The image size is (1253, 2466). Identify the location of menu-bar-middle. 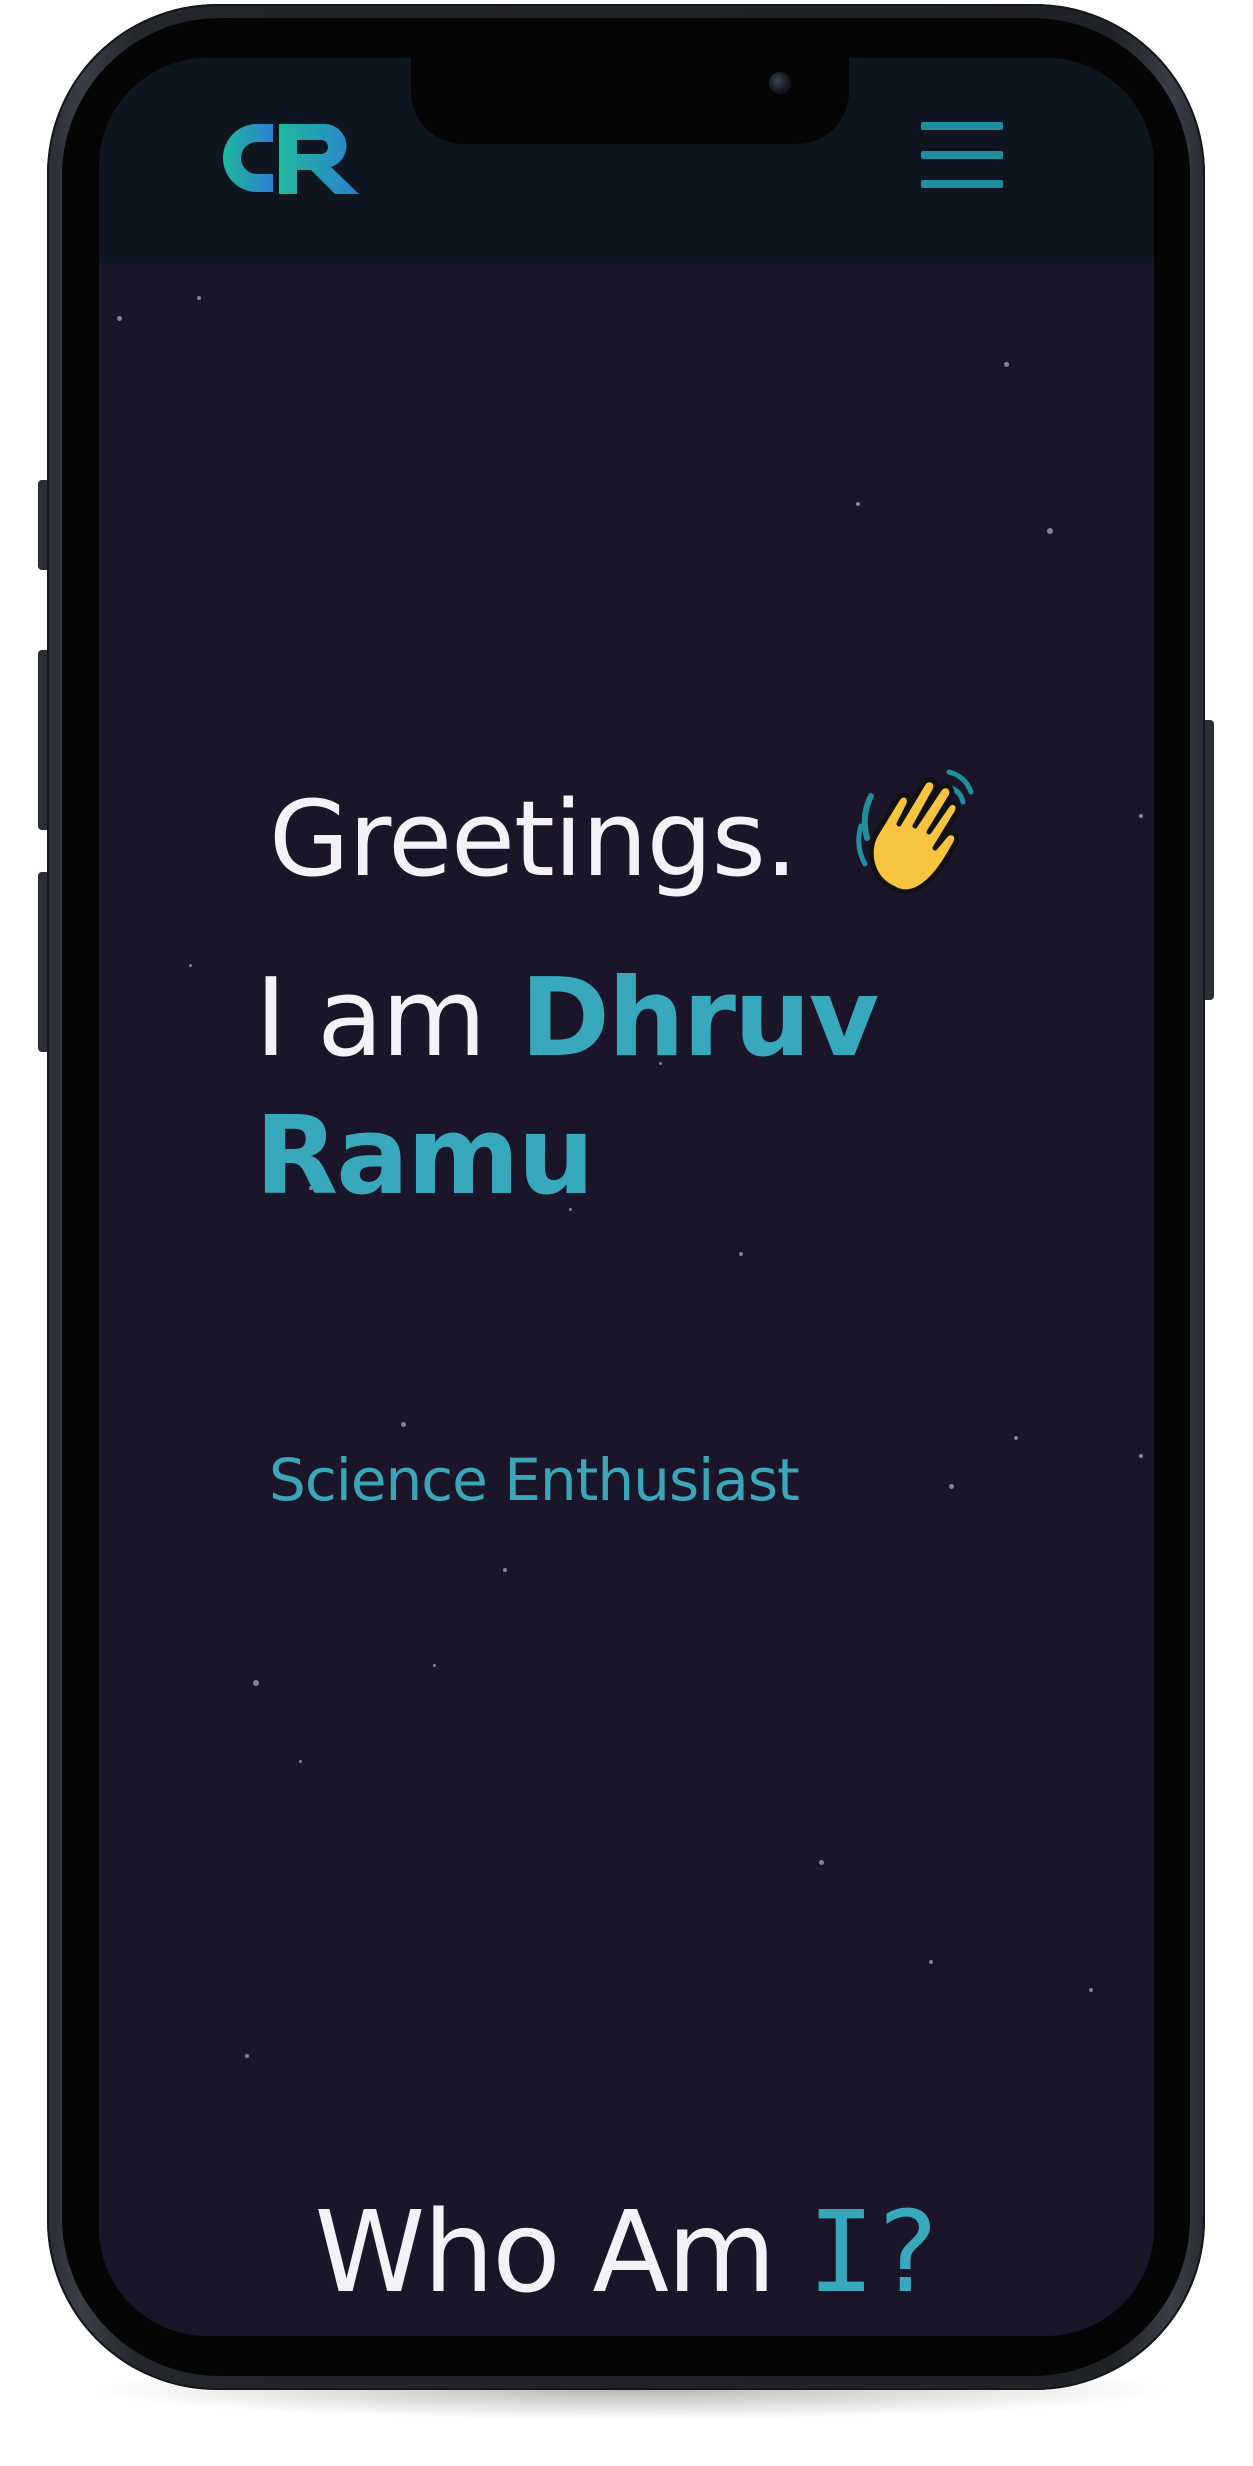
(962, 155).